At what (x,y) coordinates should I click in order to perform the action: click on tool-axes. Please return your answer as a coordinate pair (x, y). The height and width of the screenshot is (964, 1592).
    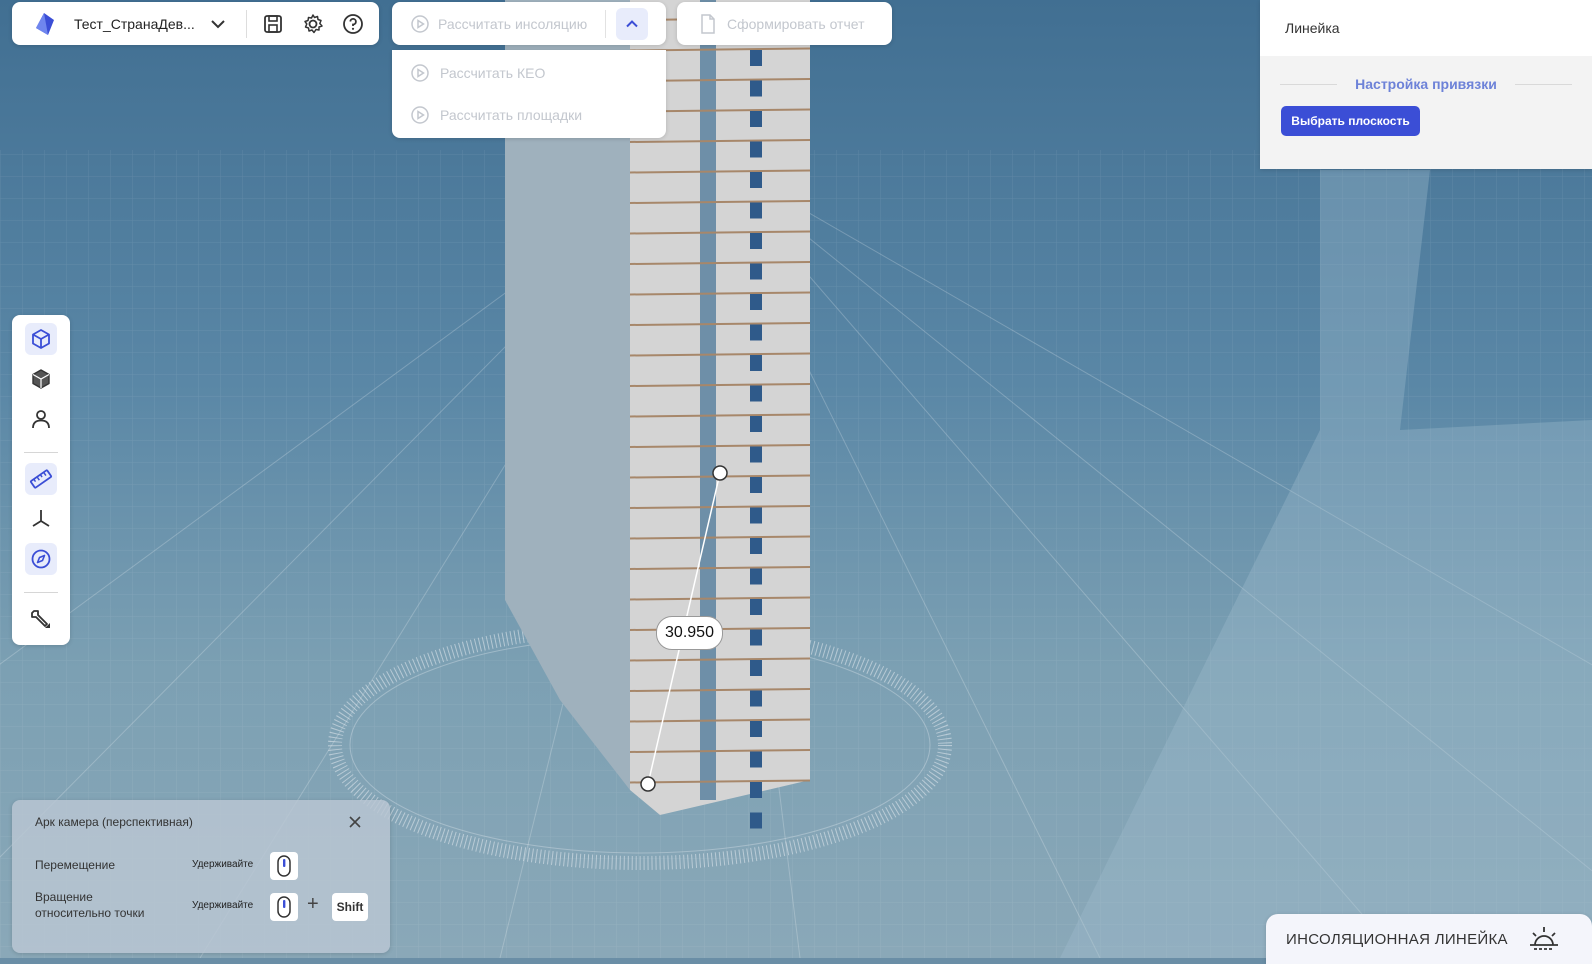
    Looking at the image, I should click on (41, 519).